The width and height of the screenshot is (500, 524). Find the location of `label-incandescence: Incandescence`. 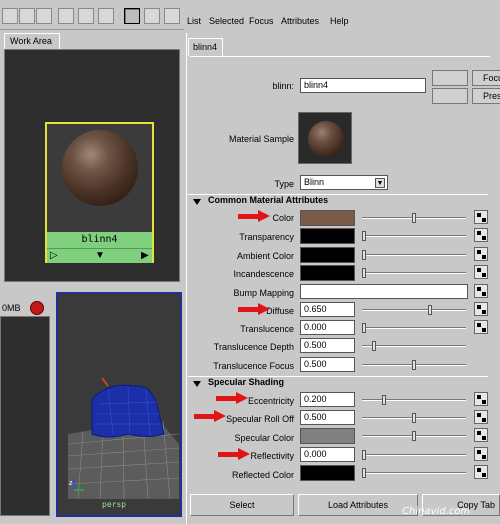

label-incandescence: Incandescence is located at coordinates (263, 274).